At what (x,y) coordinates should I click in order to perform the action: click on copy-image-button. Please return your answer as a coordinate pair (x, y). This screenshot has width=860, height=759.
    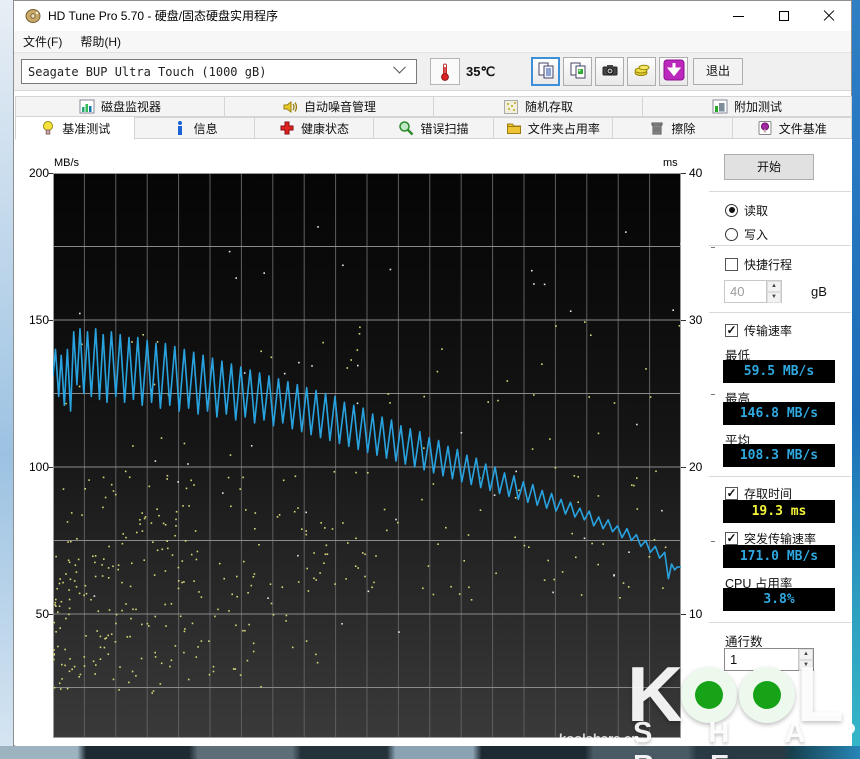
    Looking at the image, I should click on (577, 71).